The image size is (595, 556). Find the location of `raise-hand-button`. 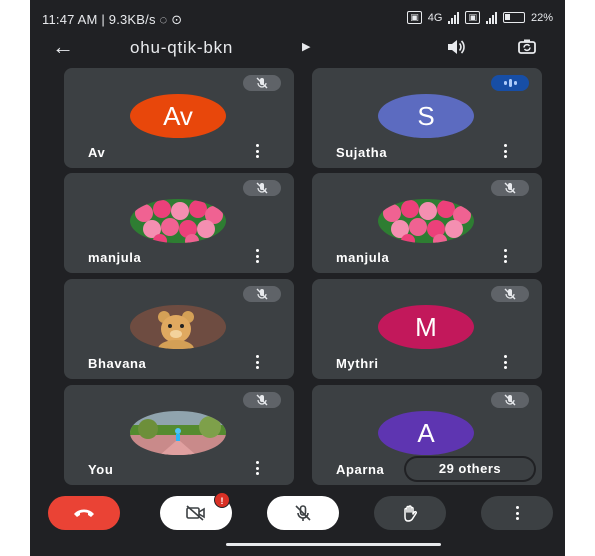

raise-hand-button is located at coordinates (410, 513).